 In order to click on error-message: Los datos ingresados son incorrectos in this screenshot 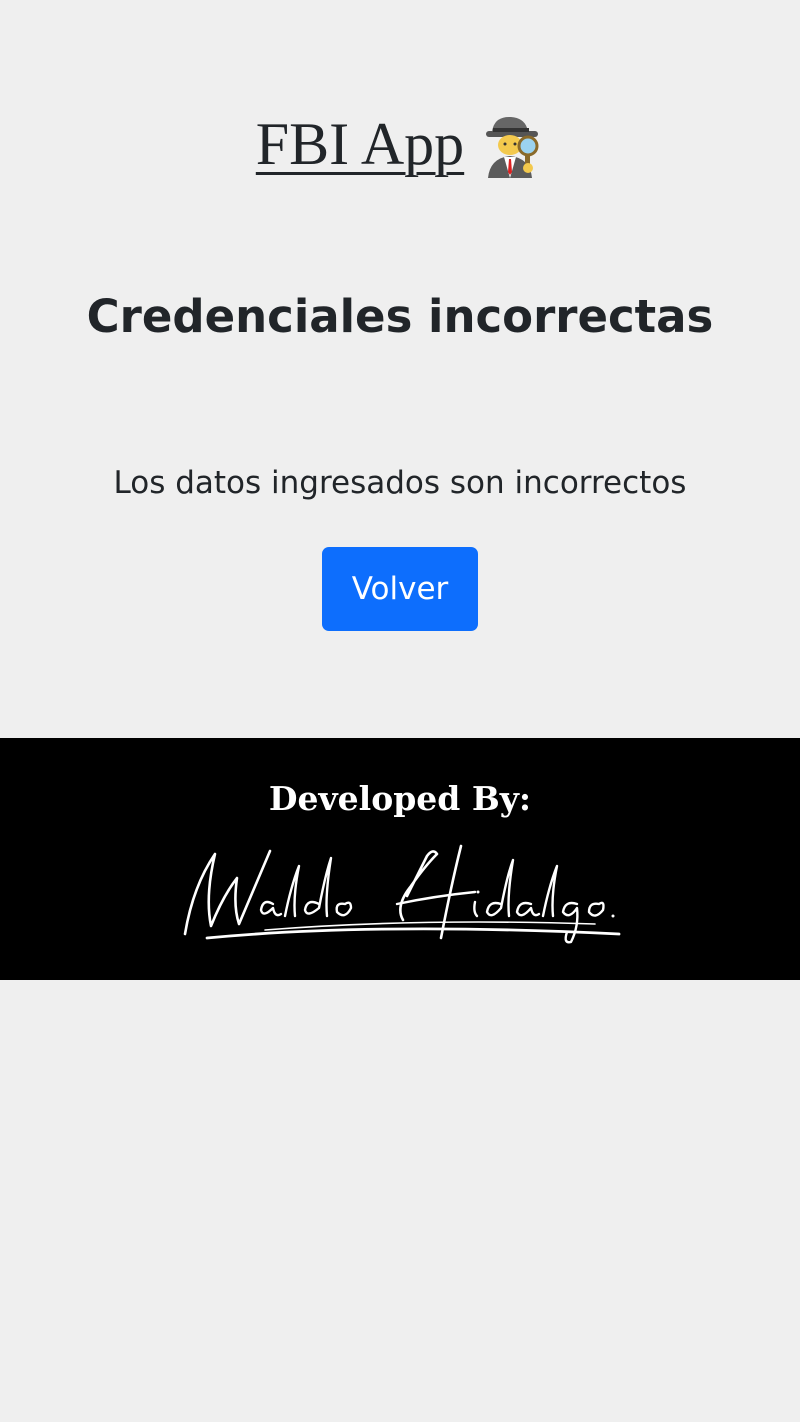, I will do `click(400, 483)`.